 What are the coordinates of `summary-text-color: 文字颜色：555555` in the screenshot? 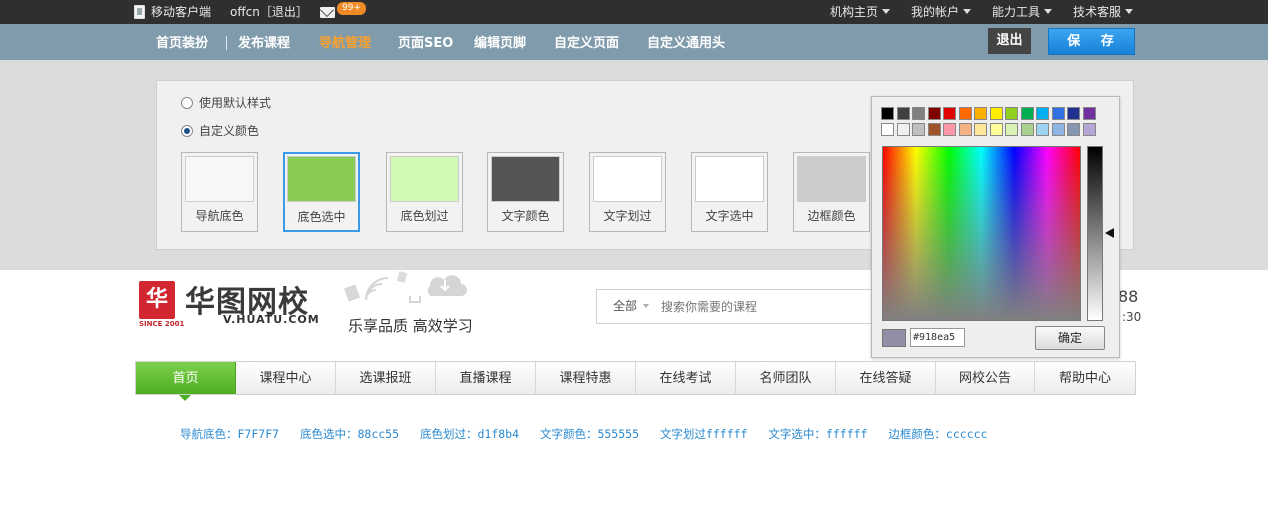 It's located at (589, 434).